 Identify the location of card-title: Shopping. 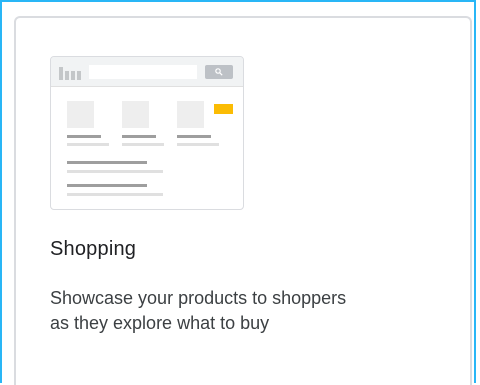
(93, 249).